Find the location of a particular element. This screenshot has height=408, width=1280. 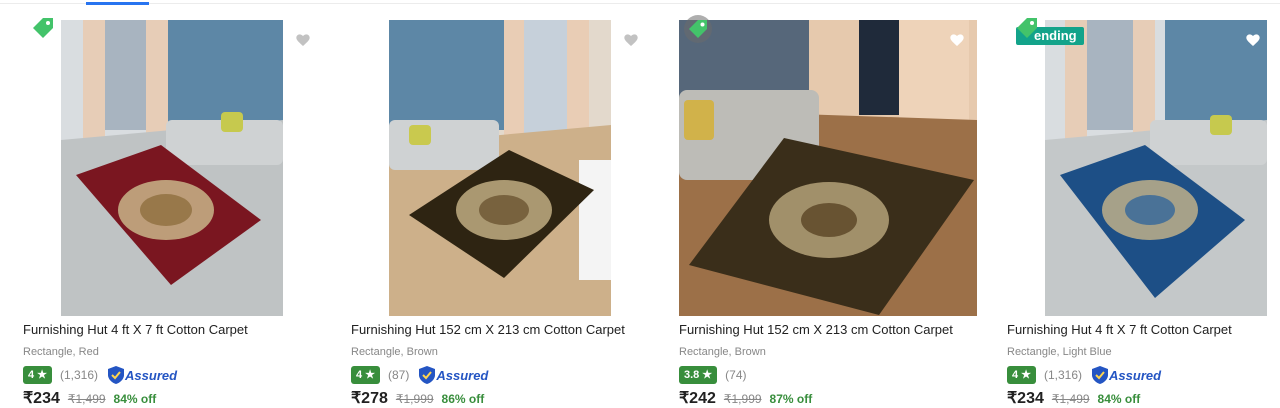

product-variant: Rectangle, Red is located at coordinates (61, 352).